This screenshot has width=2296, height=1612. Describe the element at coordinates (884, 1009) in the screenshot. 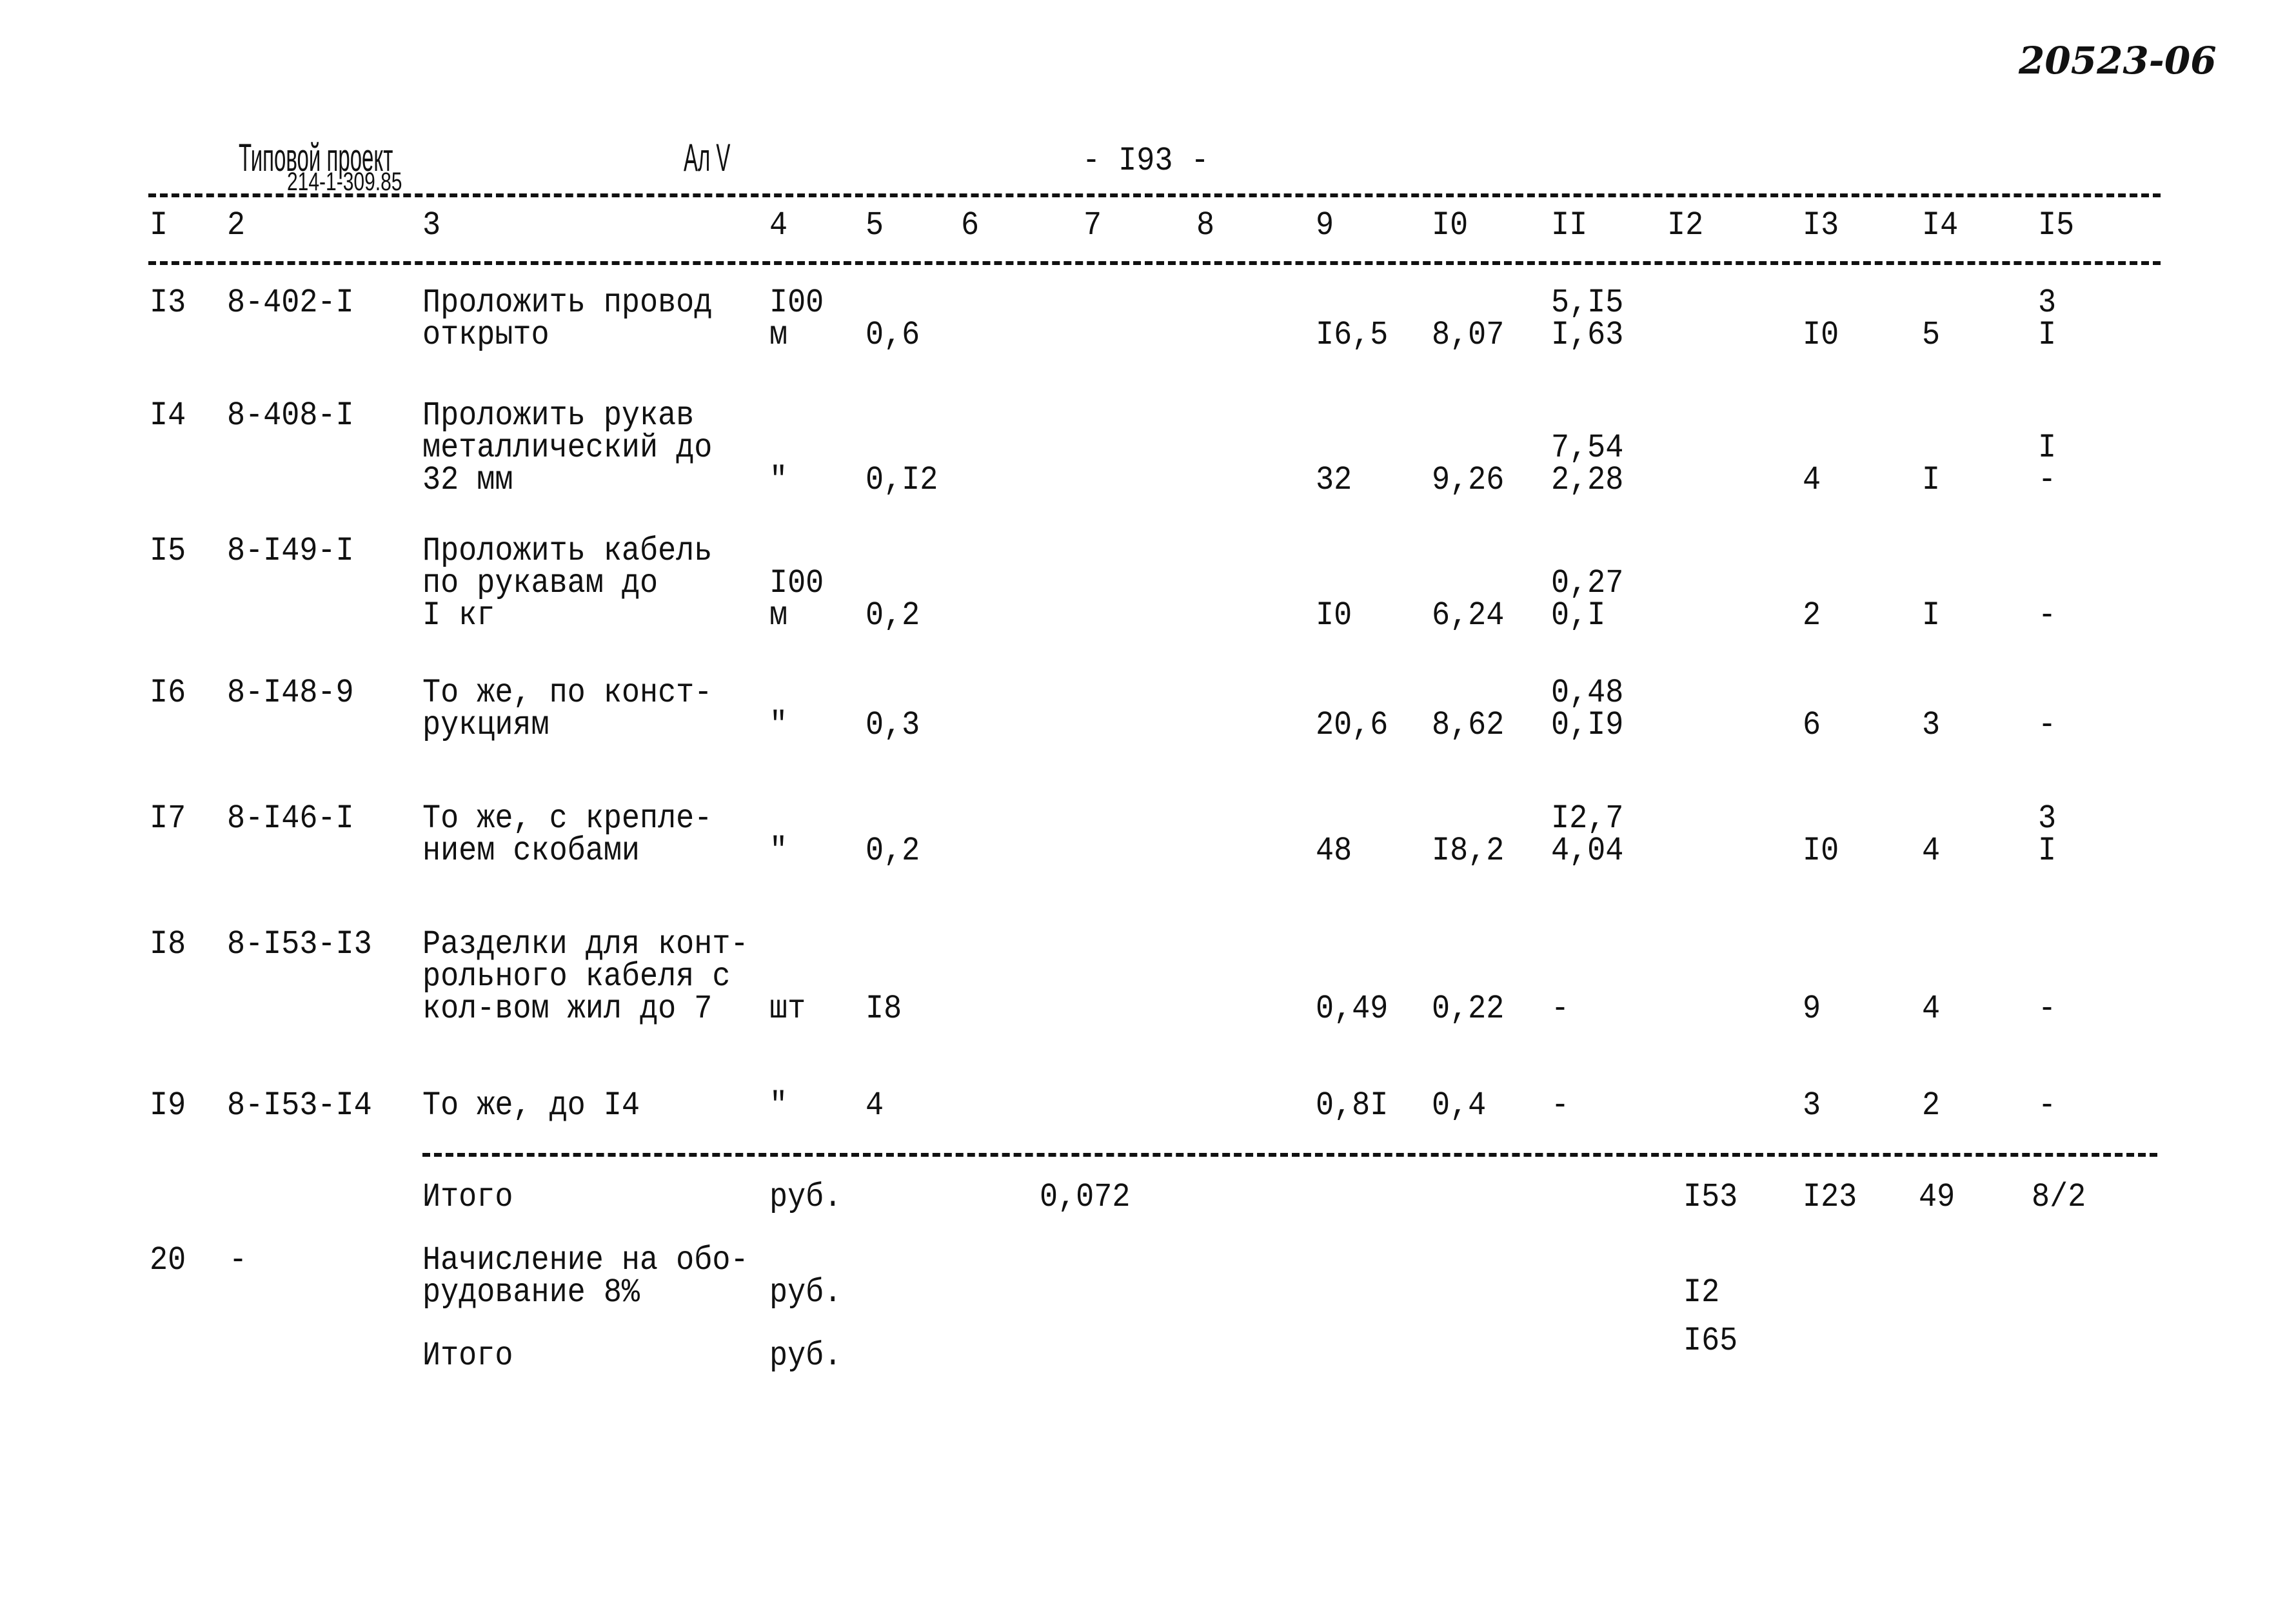

I see `cell-qty: I8` at that location.